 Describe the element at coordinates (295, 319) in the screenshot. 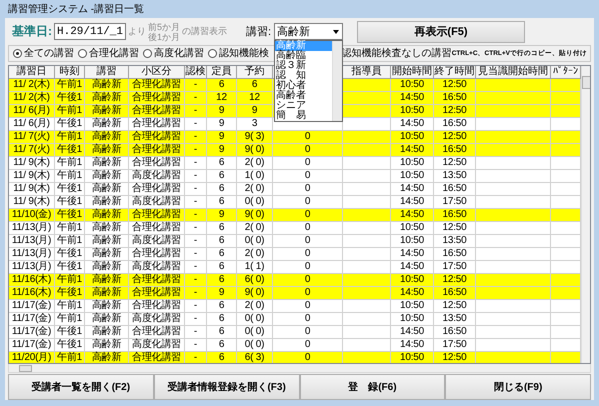

I see `table-row: 11/17(金) 午前1 高齢新 高度化講習 - 6 0( 0) 0 10:50 13:50` at that location.